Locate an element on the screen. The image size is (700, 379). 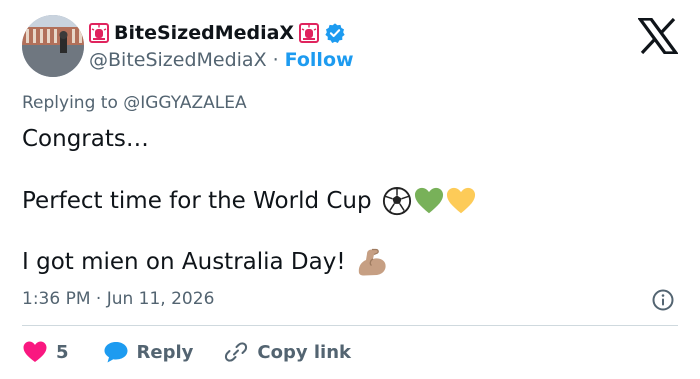
author-display-name: BiteSizedMediaX is located at coordinates (204, 33).